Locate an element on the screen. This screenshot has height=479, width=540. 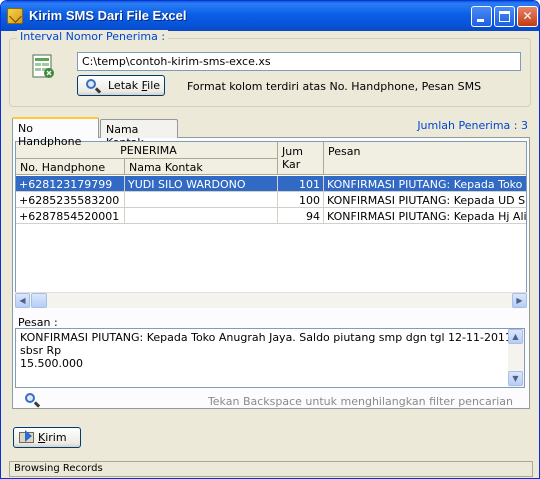
chevron-left-icon: ◀ is located at coordinates (22, 300).